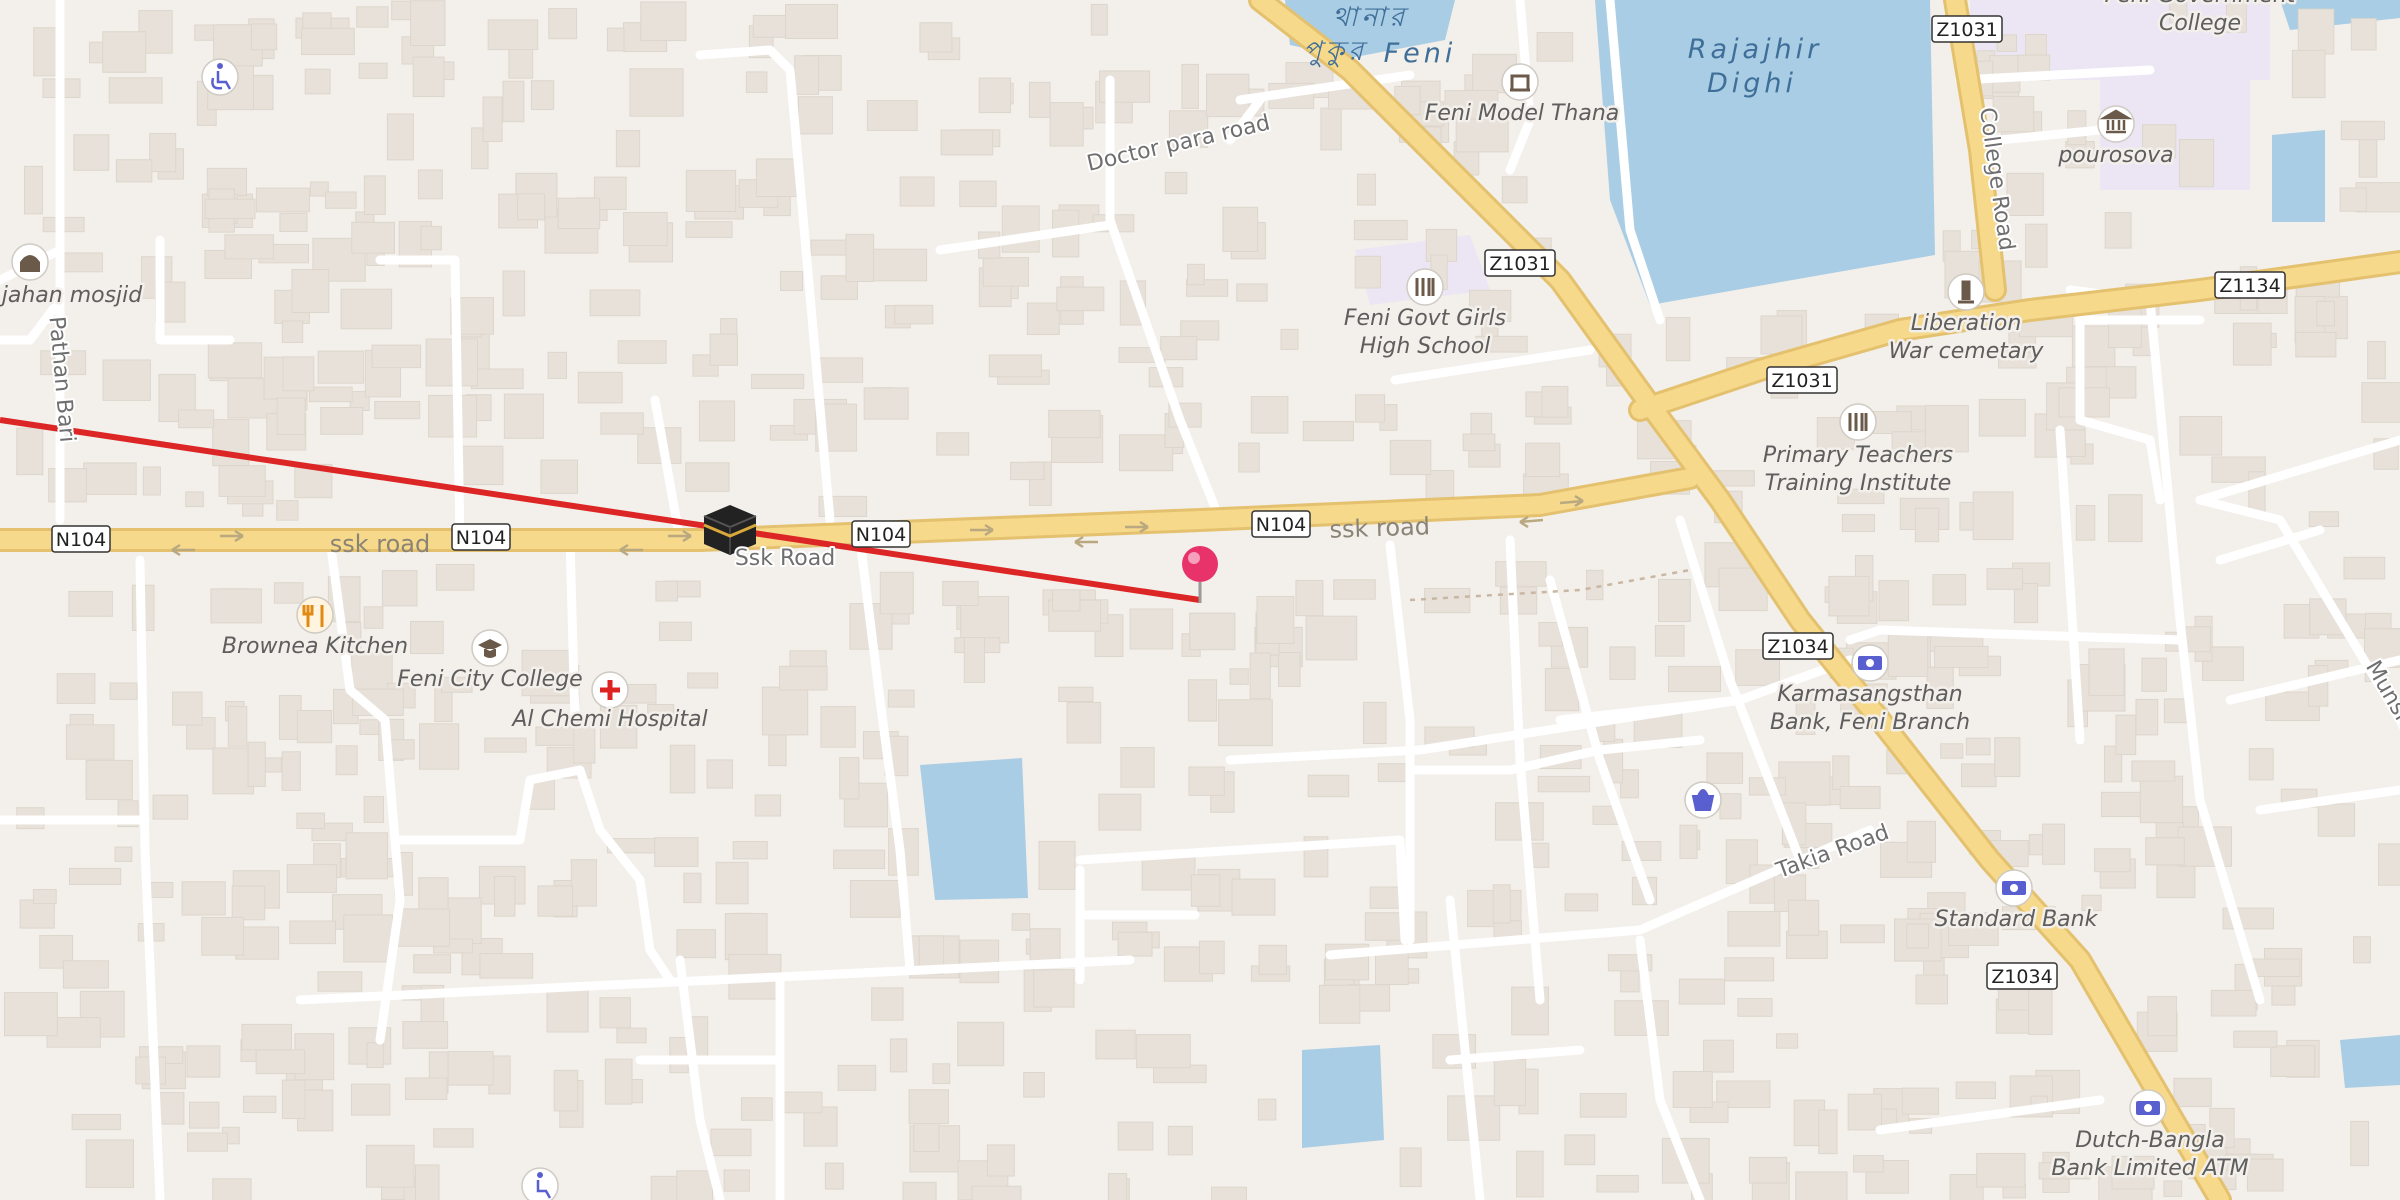 This screenshot has height=1200, width=2400. I want to click on water-label-dighi: Dighi, so click(1752, 83).